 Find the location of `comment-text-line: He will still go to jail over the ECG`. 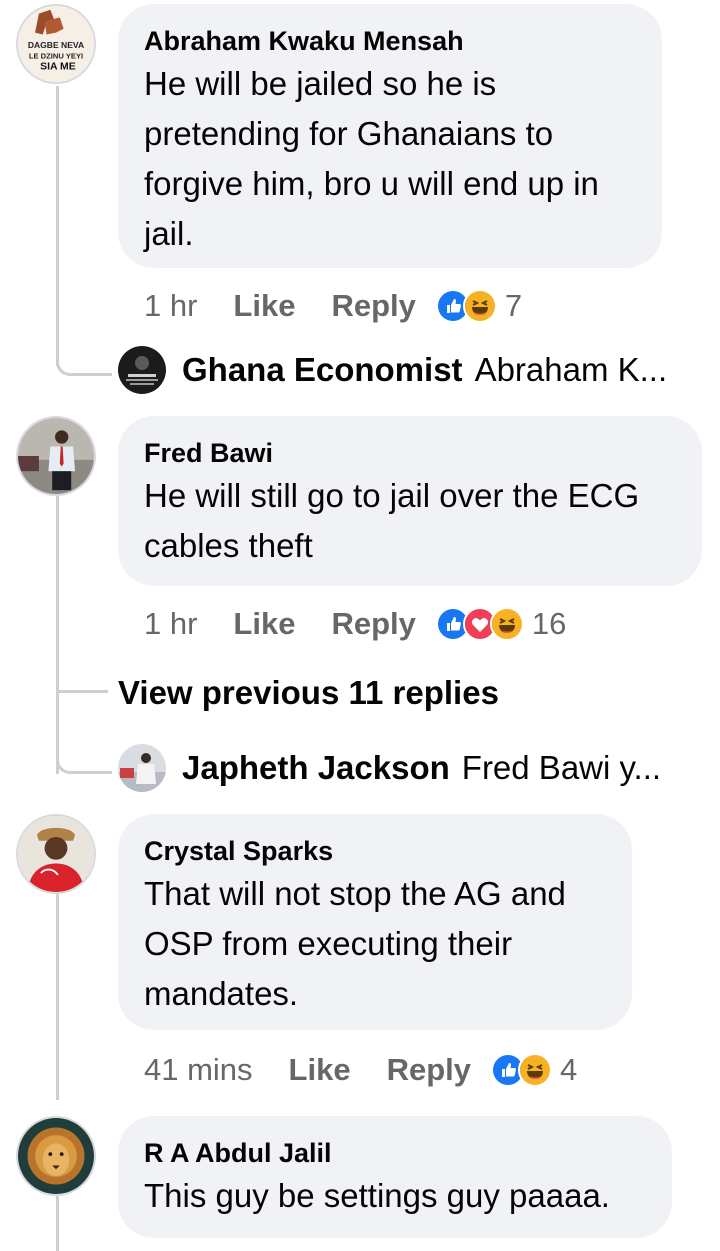

comment-text-line: He will still go to jail over the ECG is located at coordinates (392, 495).